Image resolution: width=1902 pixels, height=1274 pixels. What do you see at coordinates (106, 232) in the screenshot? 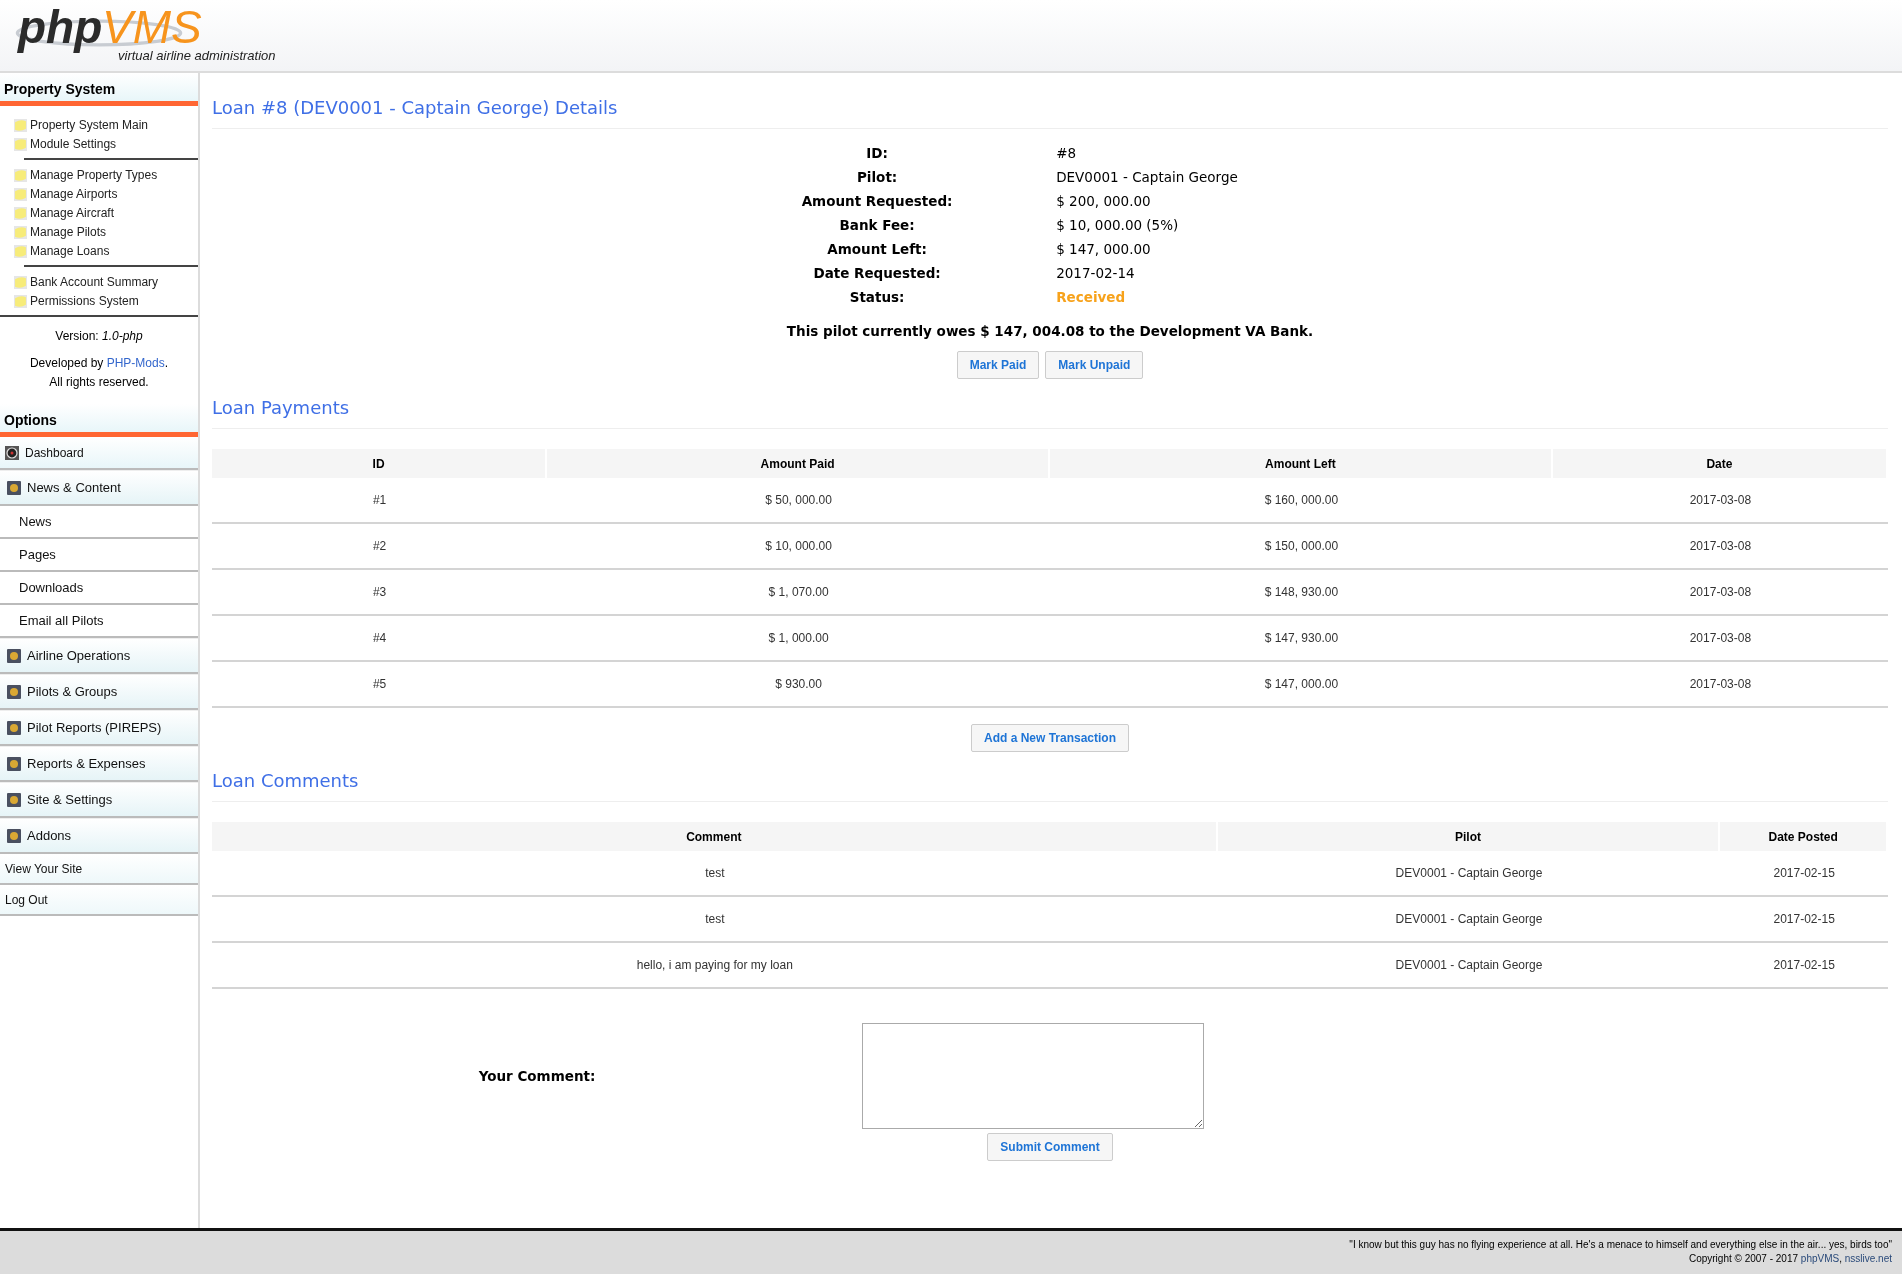
I see `sidebar-link: Manage Pilots` at bounding box center [106, 232].